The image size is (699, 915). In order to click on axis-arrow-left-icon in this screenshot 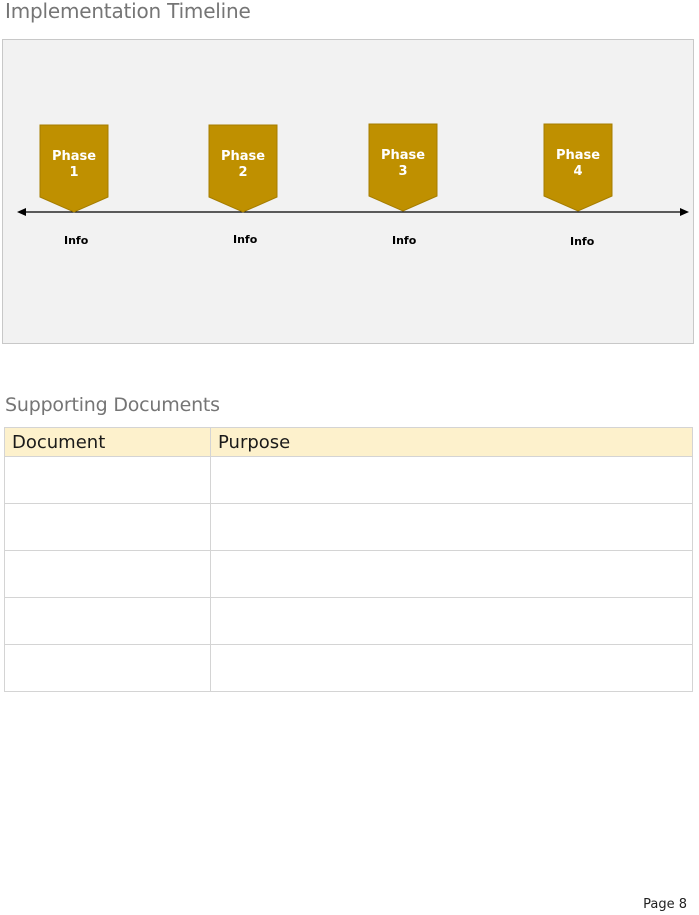, I will do `click(21, 212)`.